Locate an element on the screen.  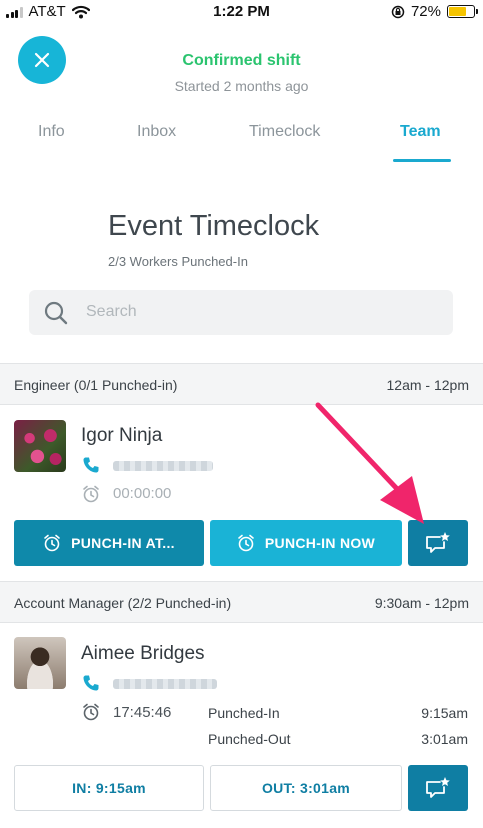
elapsed-time: 17:45:46 is located at coordinates (142, 712).